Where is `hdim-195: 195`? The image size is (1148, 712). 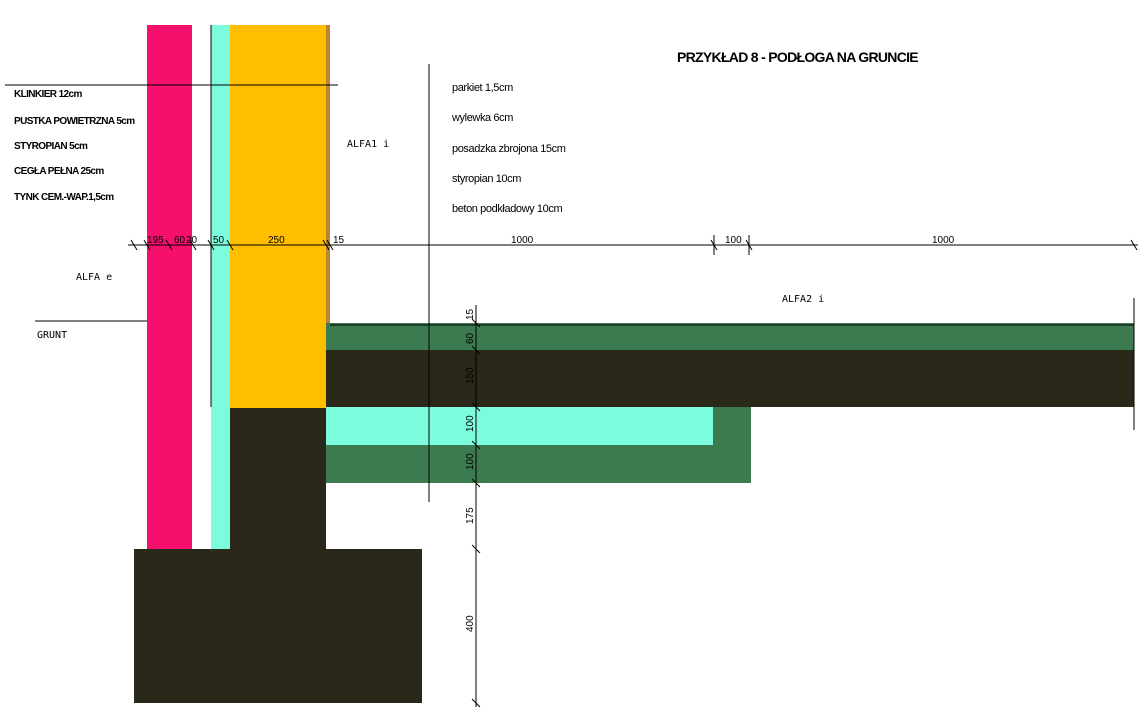
hdim-195: 195 is located at coordinates (155, 240).